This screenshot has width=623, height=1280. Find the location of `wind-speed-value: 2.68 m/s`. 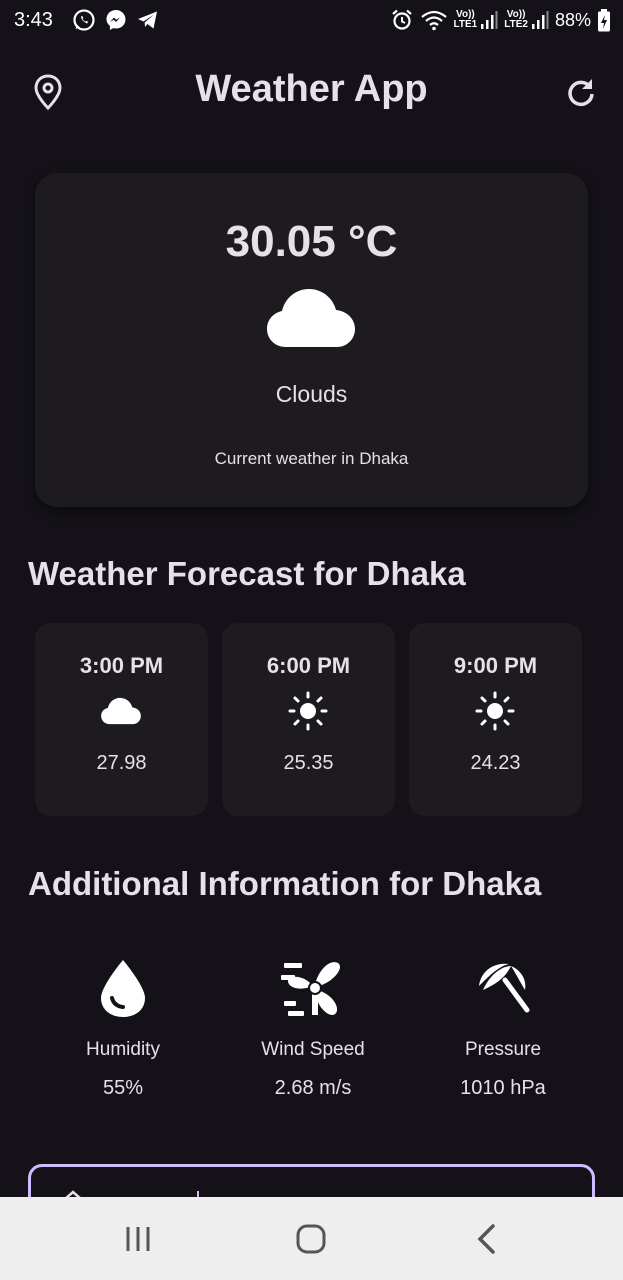

wind-speed-value: 2.68 m/s is located at coordinates (313, 1088).